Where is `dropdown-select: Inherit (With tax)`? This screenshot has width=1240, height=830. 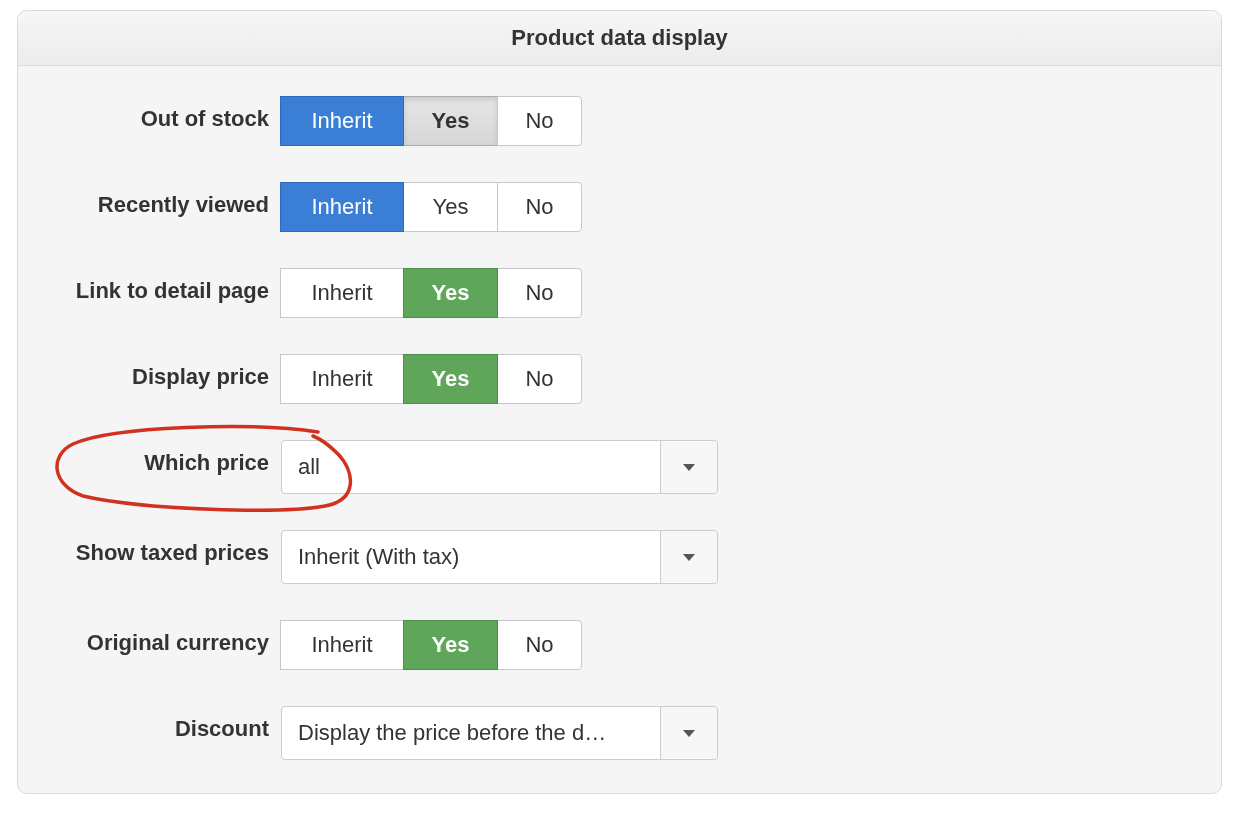
dropdown-select: Inherit (With tax) is located at coordinates (499, 557).